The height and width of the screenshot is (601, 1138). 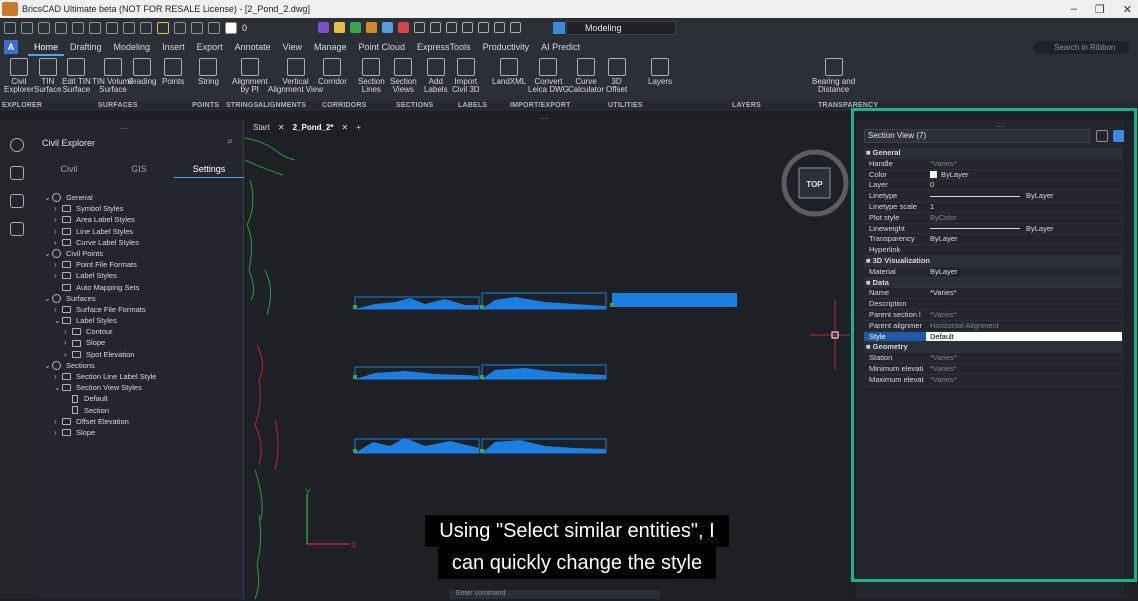 I want to click on ribbon-button-alignment-by-pi: Alignment by PI, so click(x=250, y=76).